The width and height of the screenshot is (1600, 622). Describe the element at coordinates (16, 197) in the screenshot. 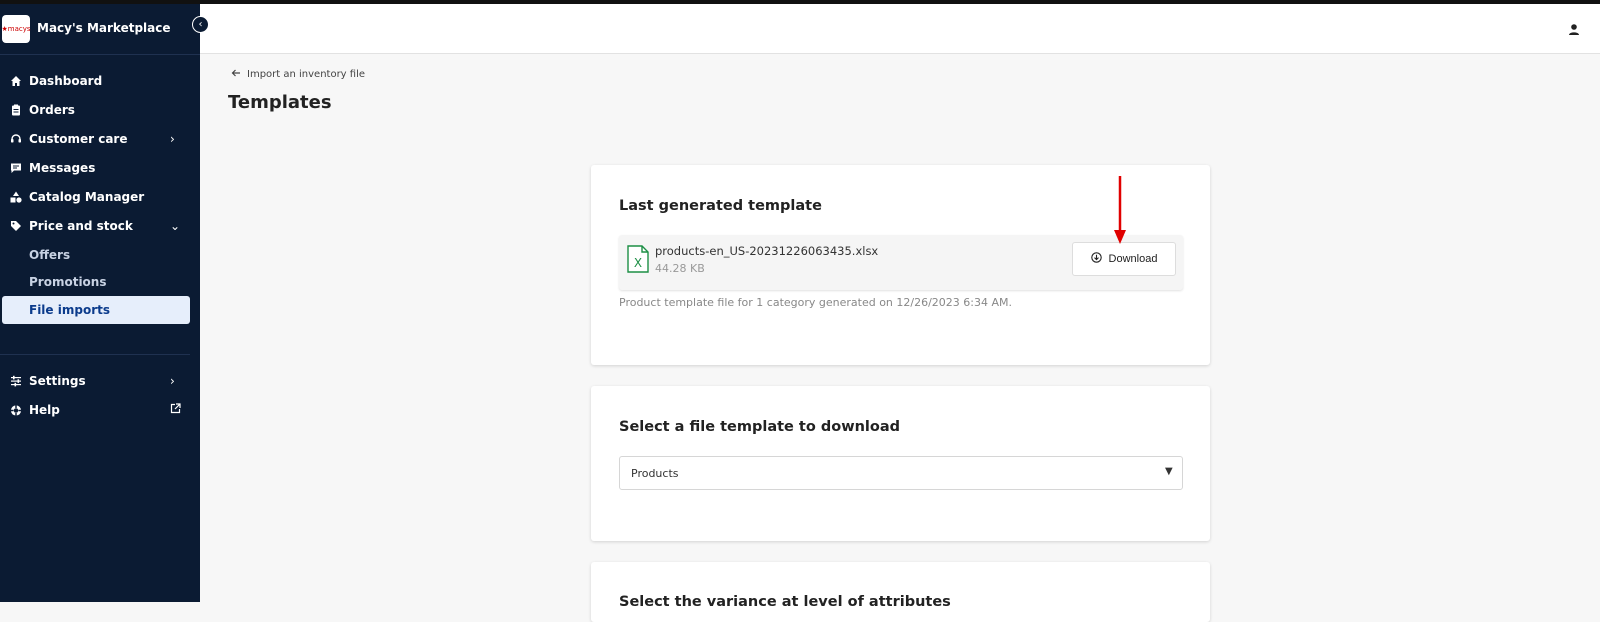

I see `shapes-icon` at that location.